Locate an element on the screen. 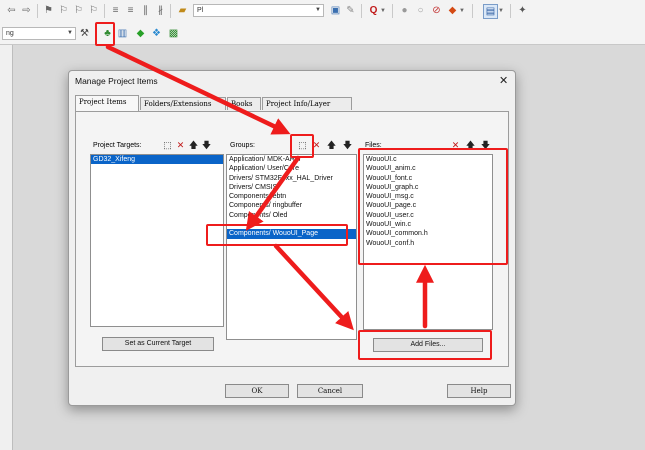 The image size is (645, 450). dialog-title: Manage Project Items is located at coordinates (116, 81).